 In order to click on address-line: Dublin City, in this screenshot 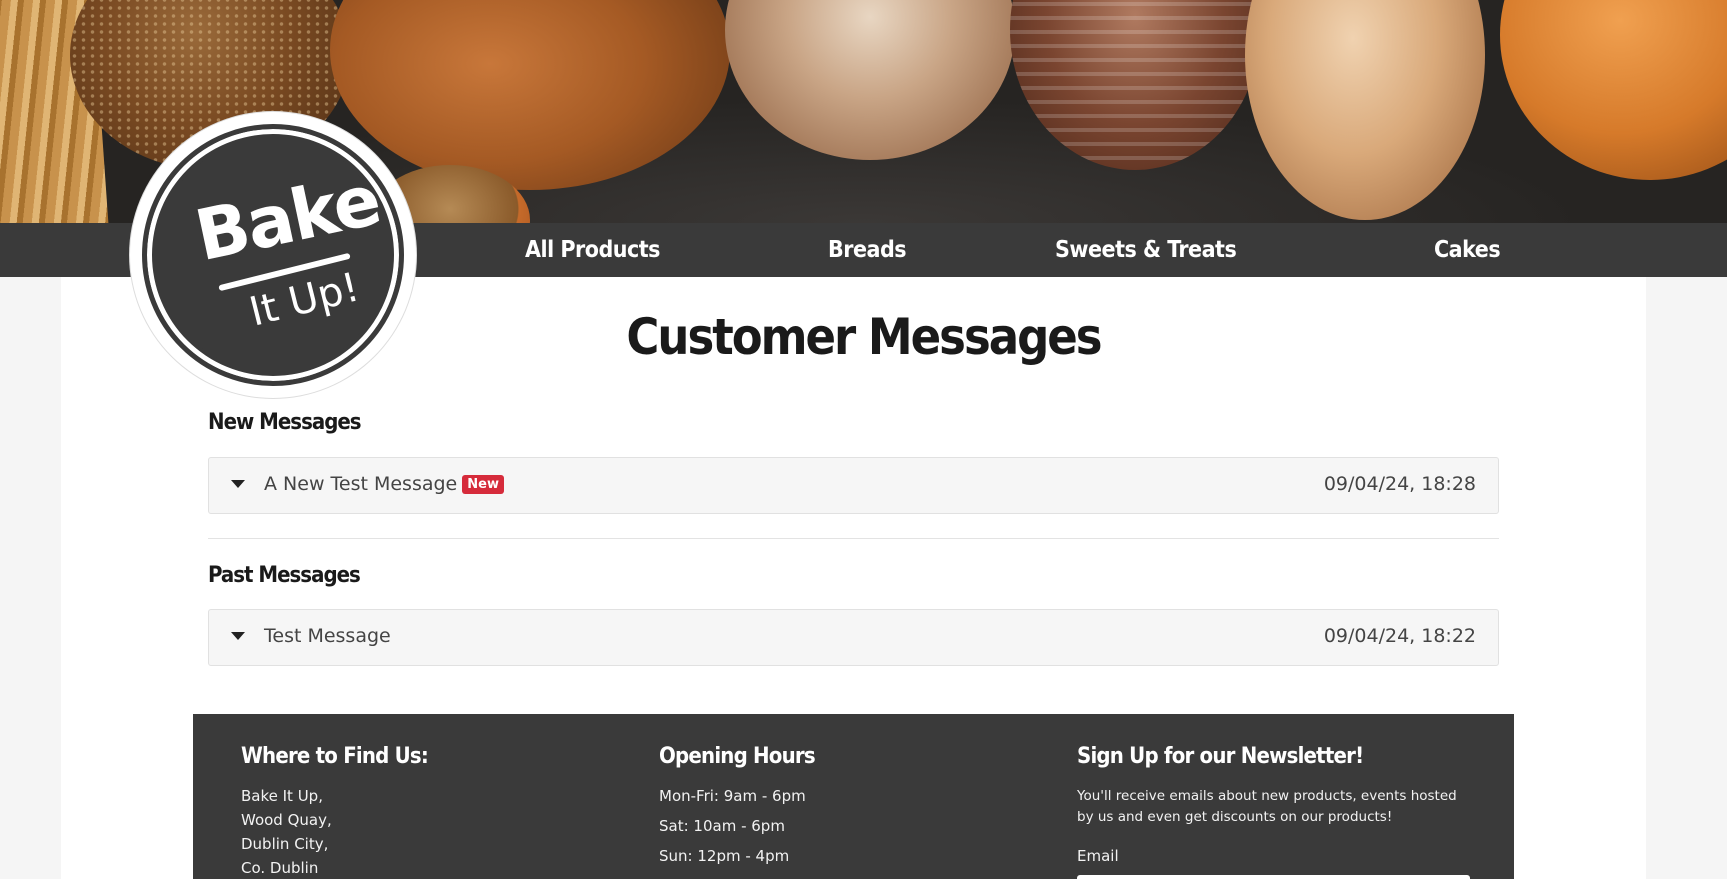, I will do `click(285, 844)`.